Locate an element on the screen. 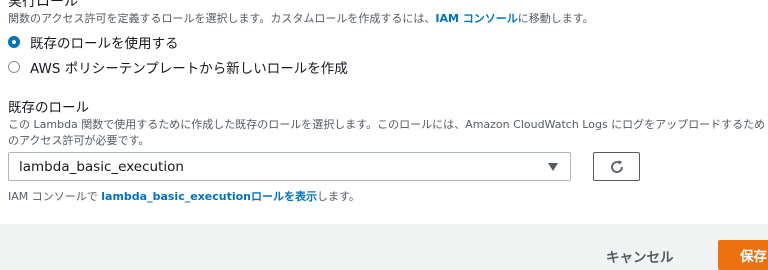 The height and width of the screenshot is (270, 768). description-prefix: 関数のアクセス許可を定義するロールを選択します。カスタムロールを作成するには、 is located at coordinates (222, 18).